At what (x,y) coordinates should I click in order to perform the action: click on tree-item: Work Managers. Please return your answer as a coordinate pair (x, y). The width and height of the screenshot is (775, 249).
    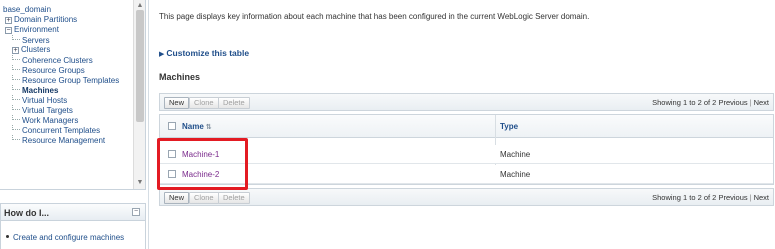
    Looking at the image, I should click on (67, 120).